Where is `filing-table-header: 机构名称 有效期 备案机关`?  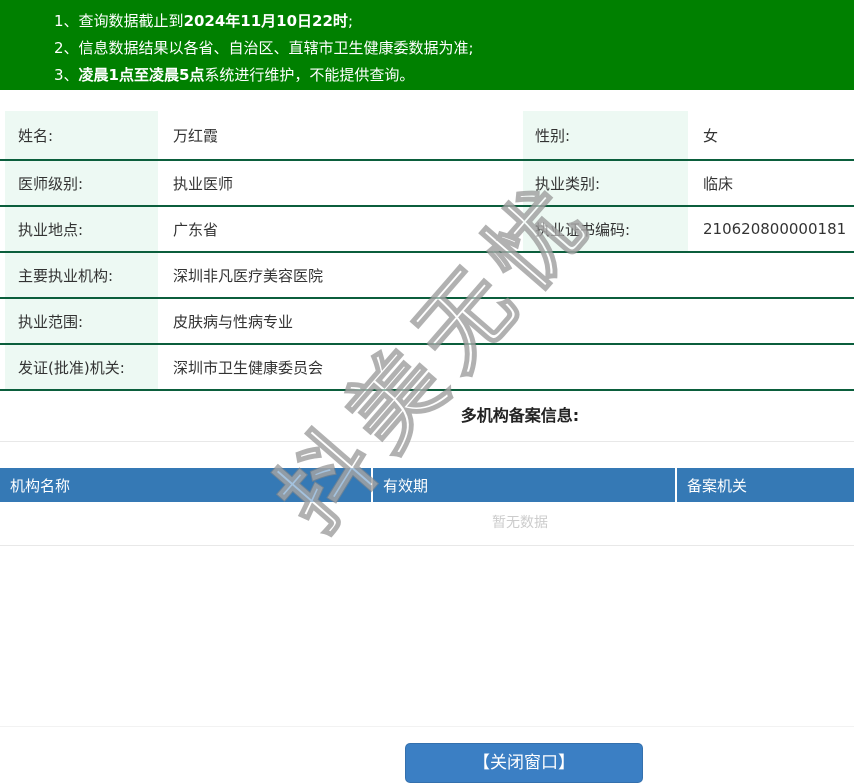
filing-table-header: 机构名称 有效期 备案机关 is located at coordinates (427, 485).